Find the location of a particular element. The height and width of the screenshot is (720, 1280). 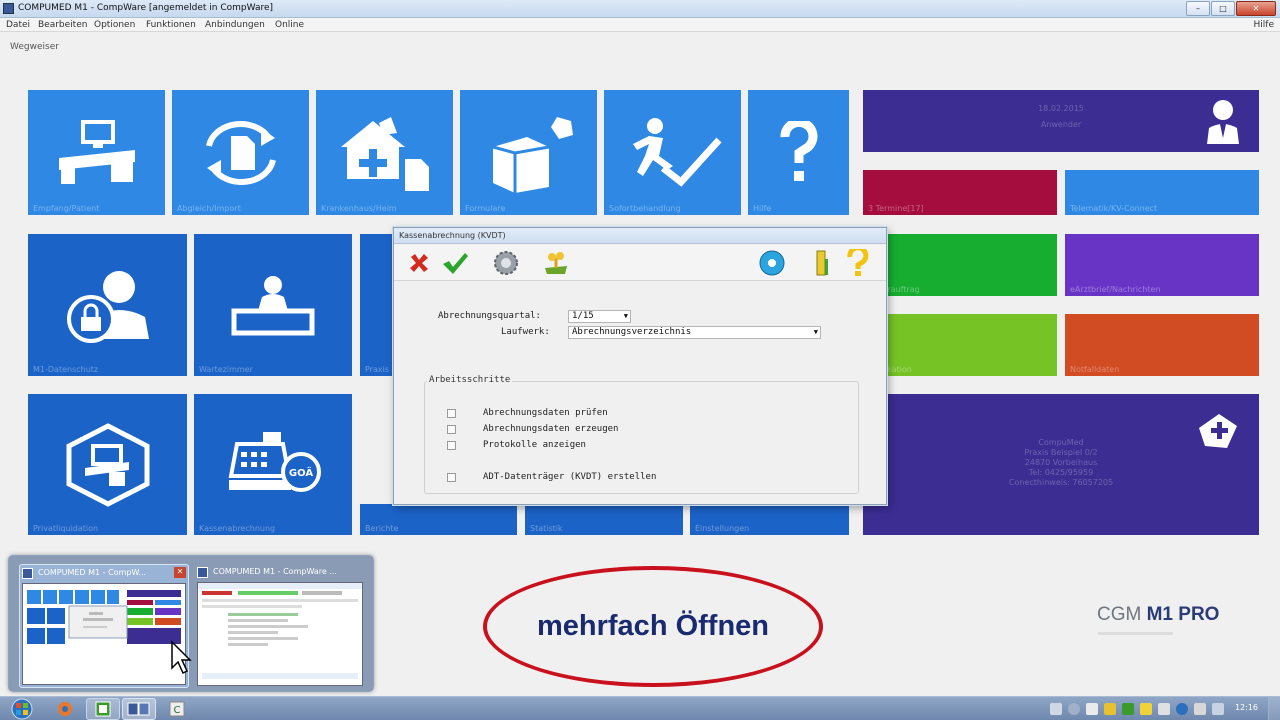

tile-datenschutz: M1-Datenschutz is located at coordinates (107, 305).